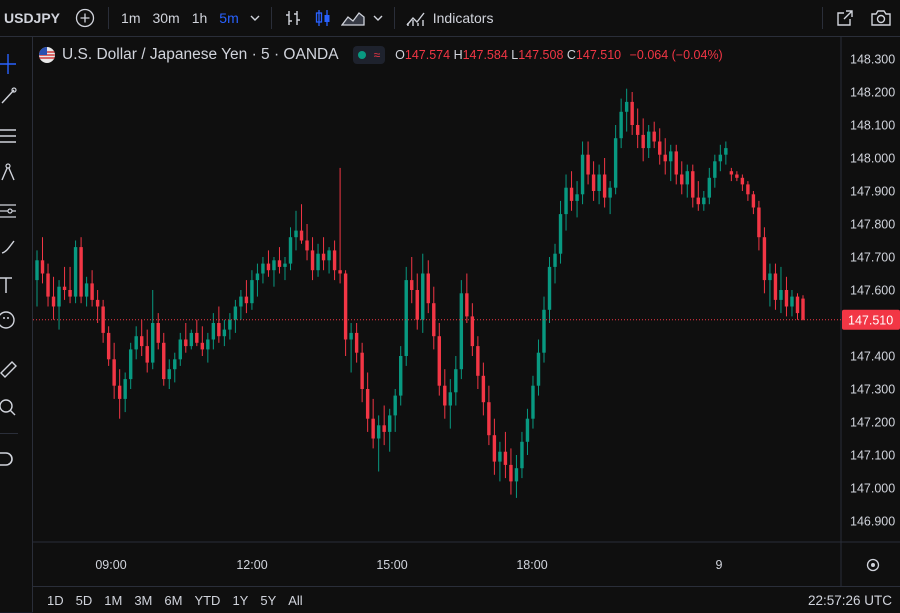 This screenshot has width=900, height=613. I want to click on price-axis-tick-label: 148.100, so click(872, 126).